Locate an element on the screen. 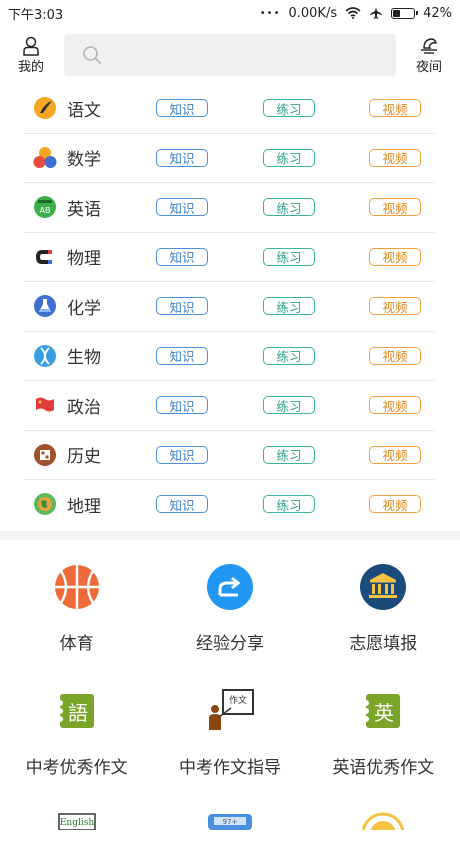 The image size is (460, 850). header: 我的 夜间 is located at coordinates (230, 55).